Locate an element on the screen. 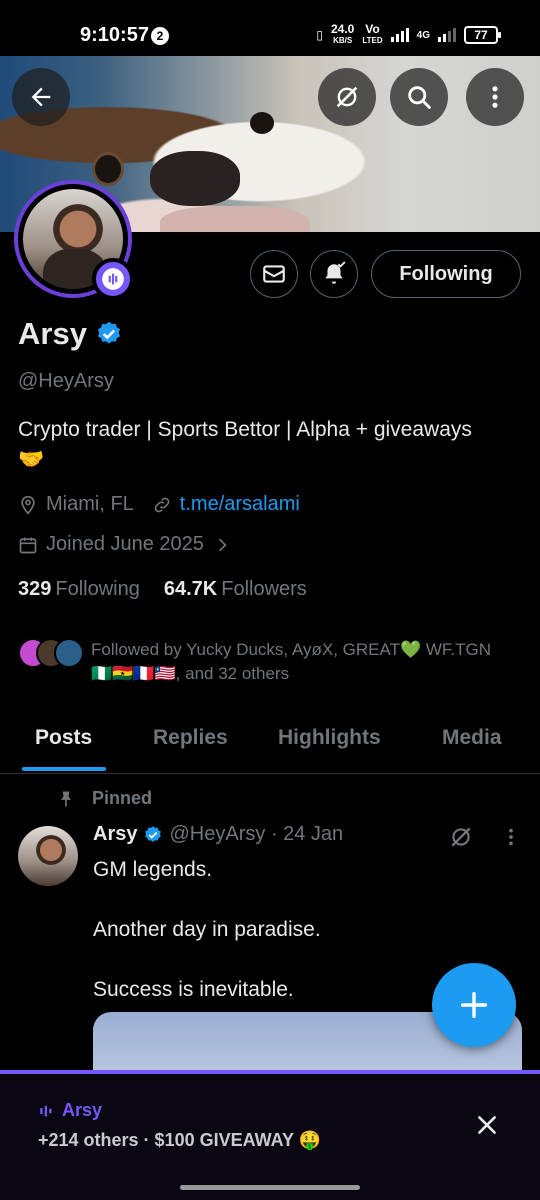  joined-date: Joined June 2025 is located at coordinates (125, 544).